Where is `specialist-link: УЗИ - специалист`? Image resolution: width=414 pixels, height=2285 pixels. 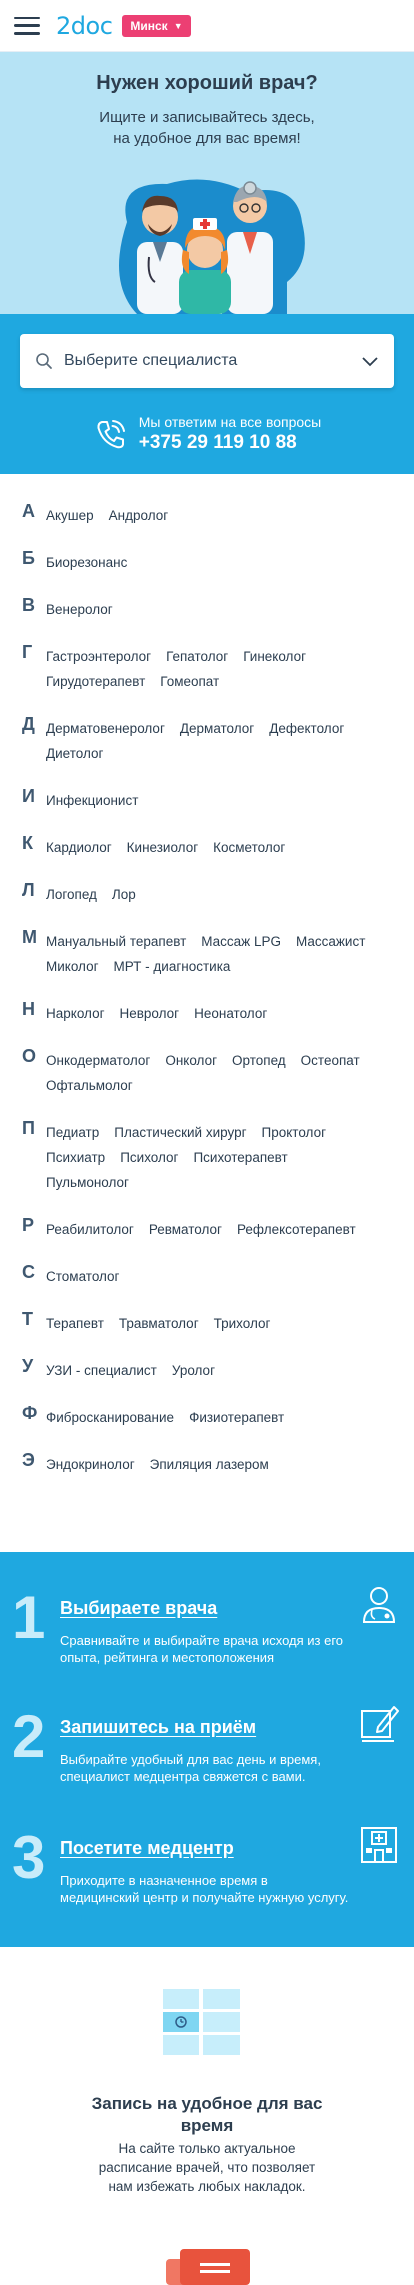
specialist-link: УЗИ - специалист is located at coordinates (101, 1370).